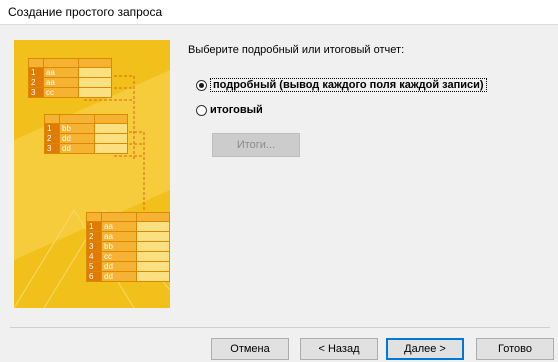  I want to click on option-summary: итоговый, so click(229, 110).